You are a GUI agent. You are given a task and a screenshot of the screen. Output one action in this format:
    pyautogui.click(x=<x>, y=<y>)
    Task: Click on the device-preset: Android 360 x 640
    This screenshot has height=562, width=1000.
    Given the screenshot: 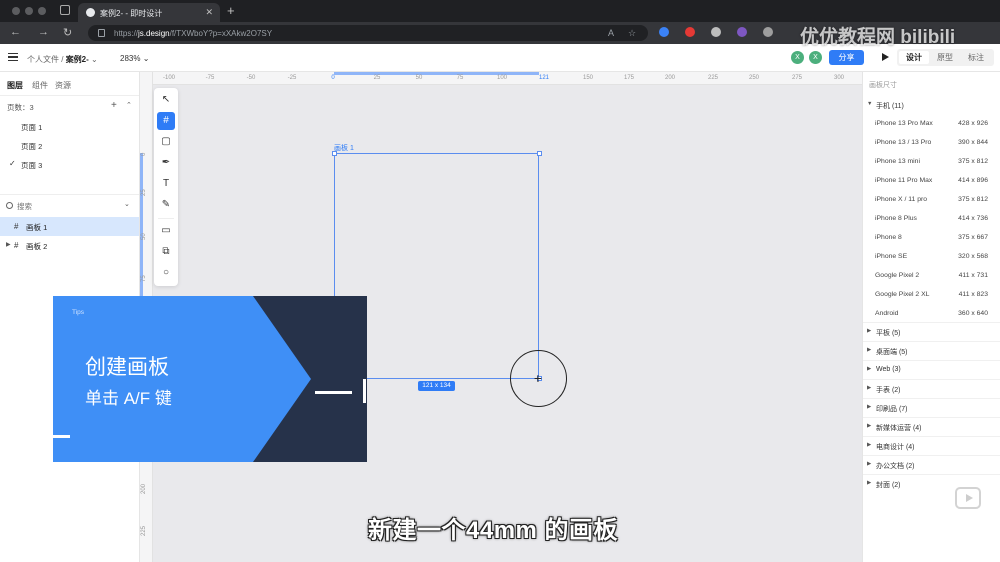 What is the action you would take?
    pyautogui.click(x=931, y=313)
    